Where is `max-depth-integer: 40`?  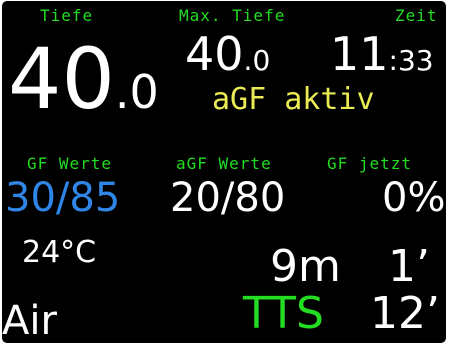
max-depth-integer: 40 is located at coordinates (214, 54).